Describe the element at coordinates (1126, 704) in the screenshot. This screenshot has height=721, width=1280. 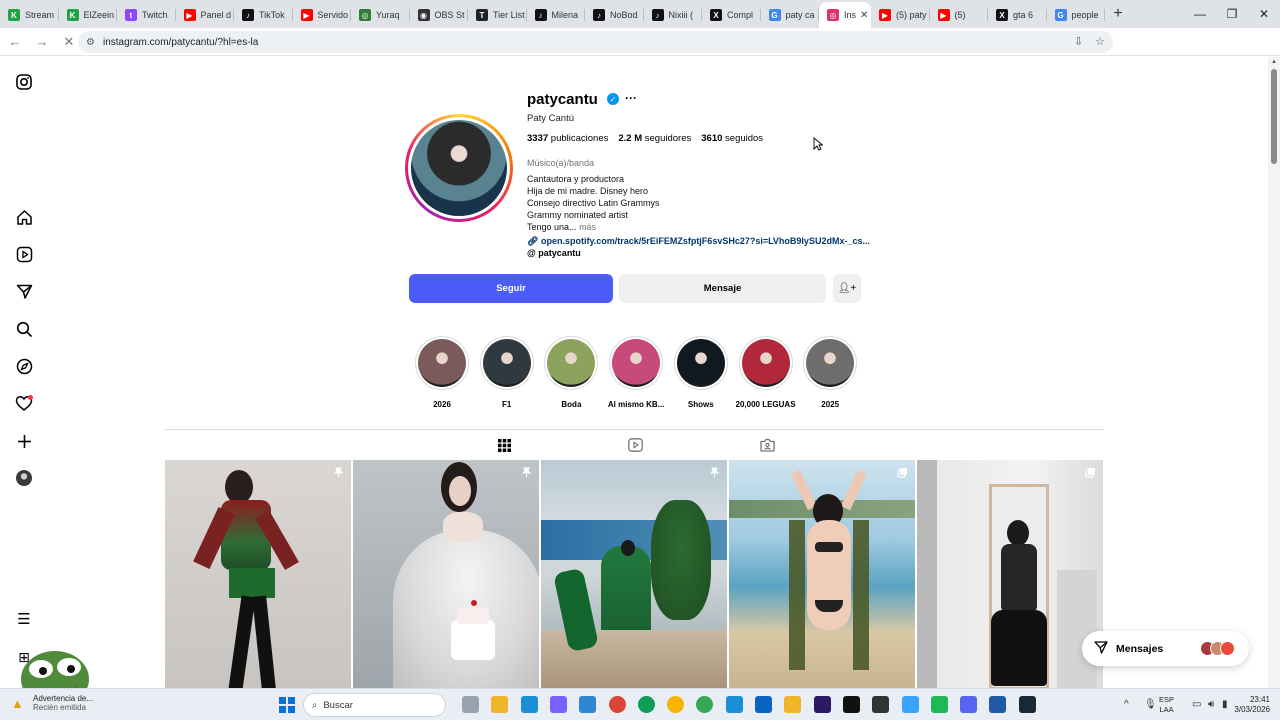
I see `tray-overflow-icon: ^` at that location.